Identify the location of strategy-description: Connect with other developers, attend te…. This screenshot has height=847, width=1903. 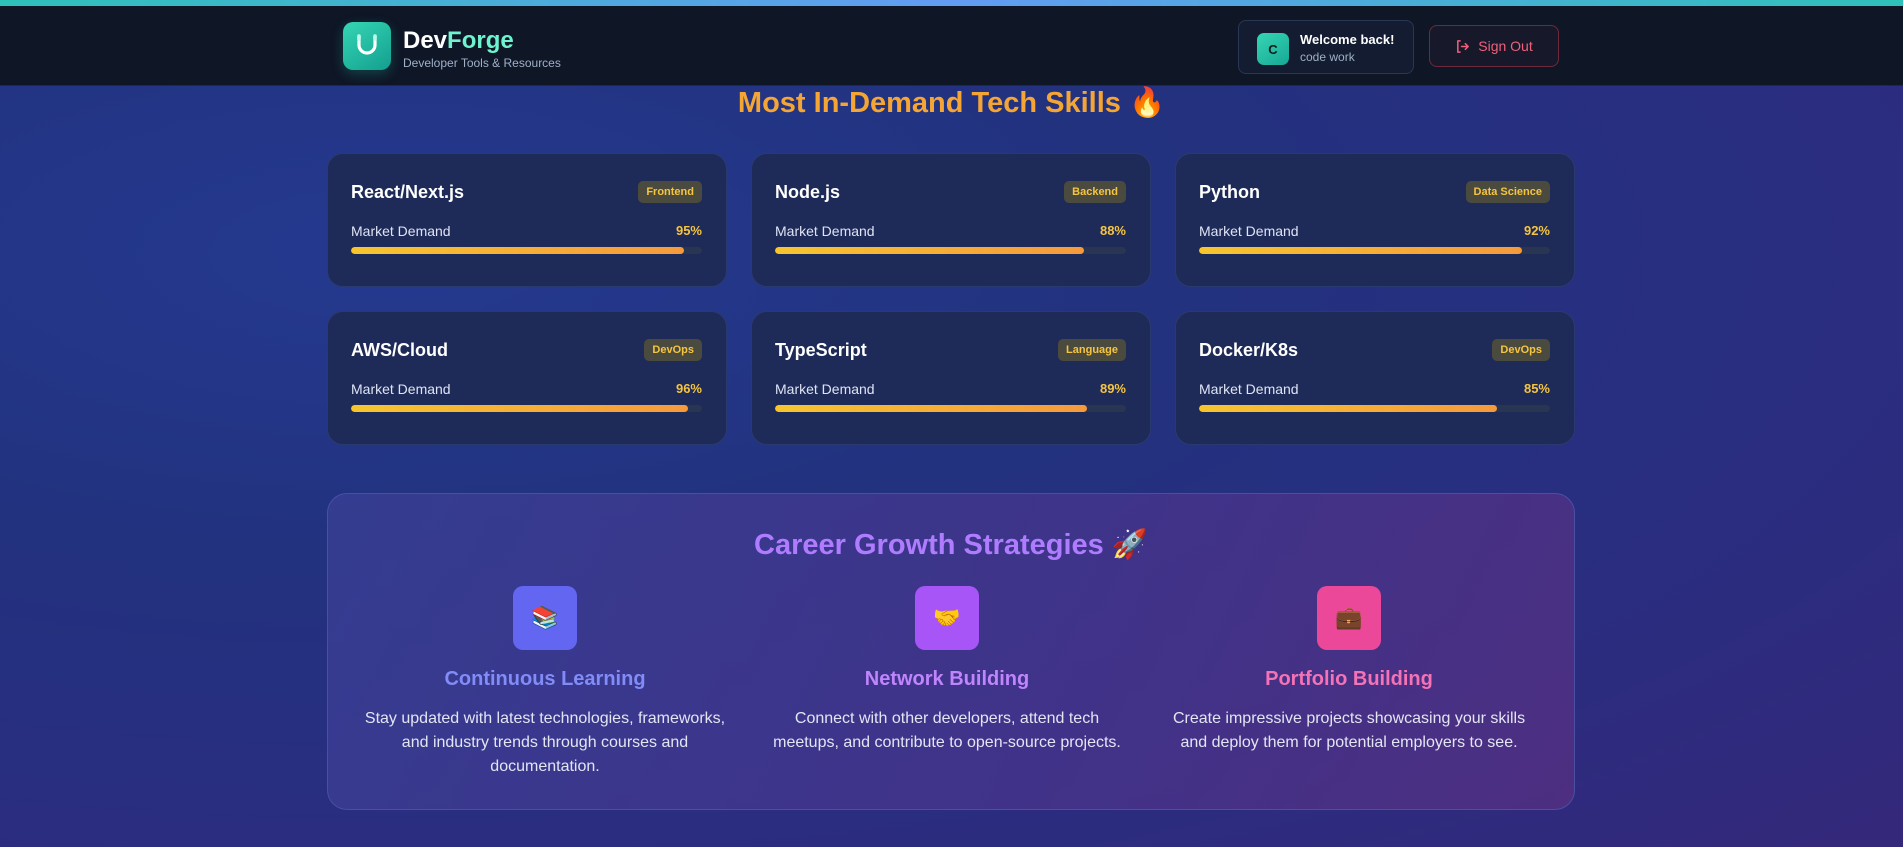
(947, 730).